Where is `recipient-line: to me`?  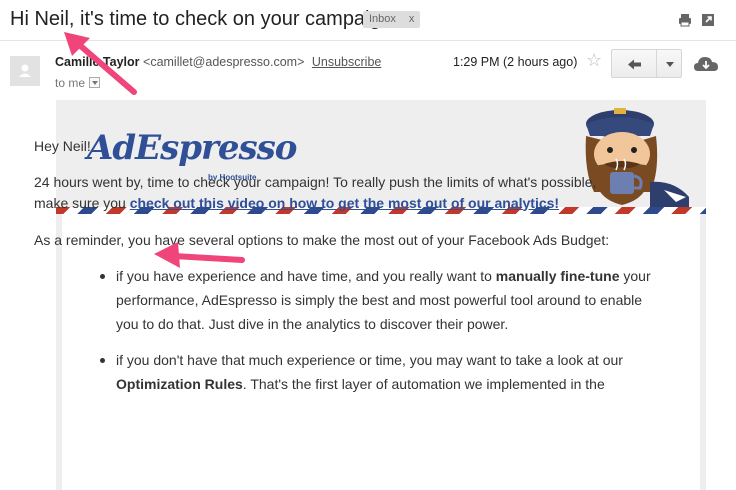
recipient-line: to me is located at coordinates (78, 83).